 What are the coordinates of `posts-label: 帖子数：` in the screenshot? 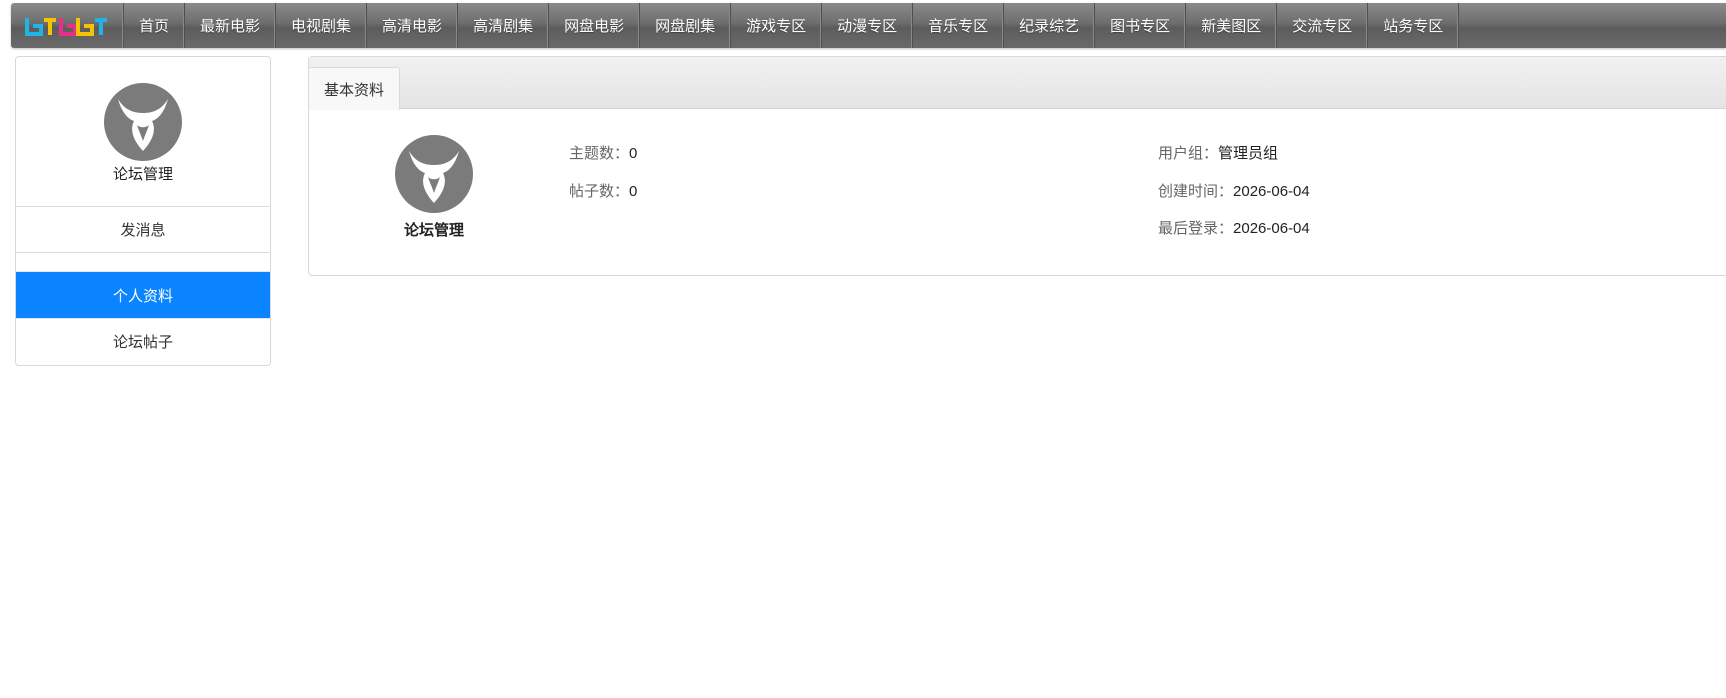 It's located at (599, 191).